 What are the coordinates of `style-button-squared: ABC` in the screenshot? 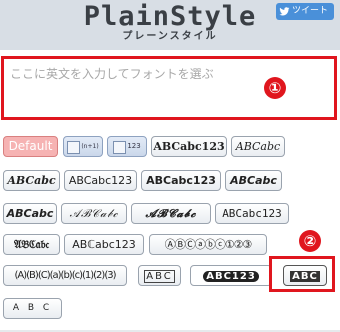 It's located at (159, 275).